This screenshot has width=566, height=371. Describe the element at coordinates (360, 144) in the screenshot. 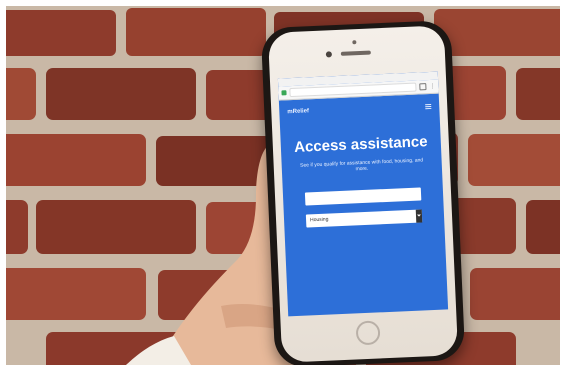

I see `hero-title: Access assistance` at that location.